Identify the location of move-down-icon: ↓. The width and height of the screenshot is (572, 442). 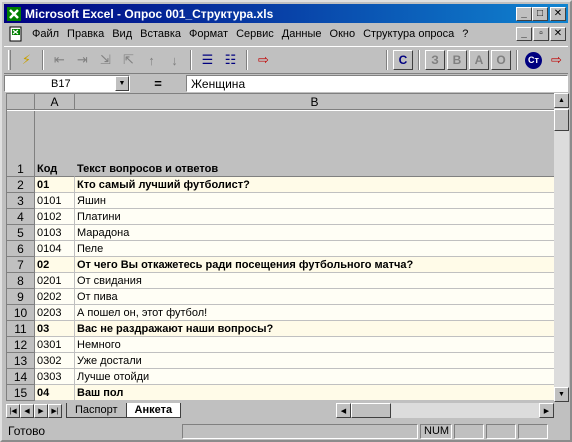
(174, 60).